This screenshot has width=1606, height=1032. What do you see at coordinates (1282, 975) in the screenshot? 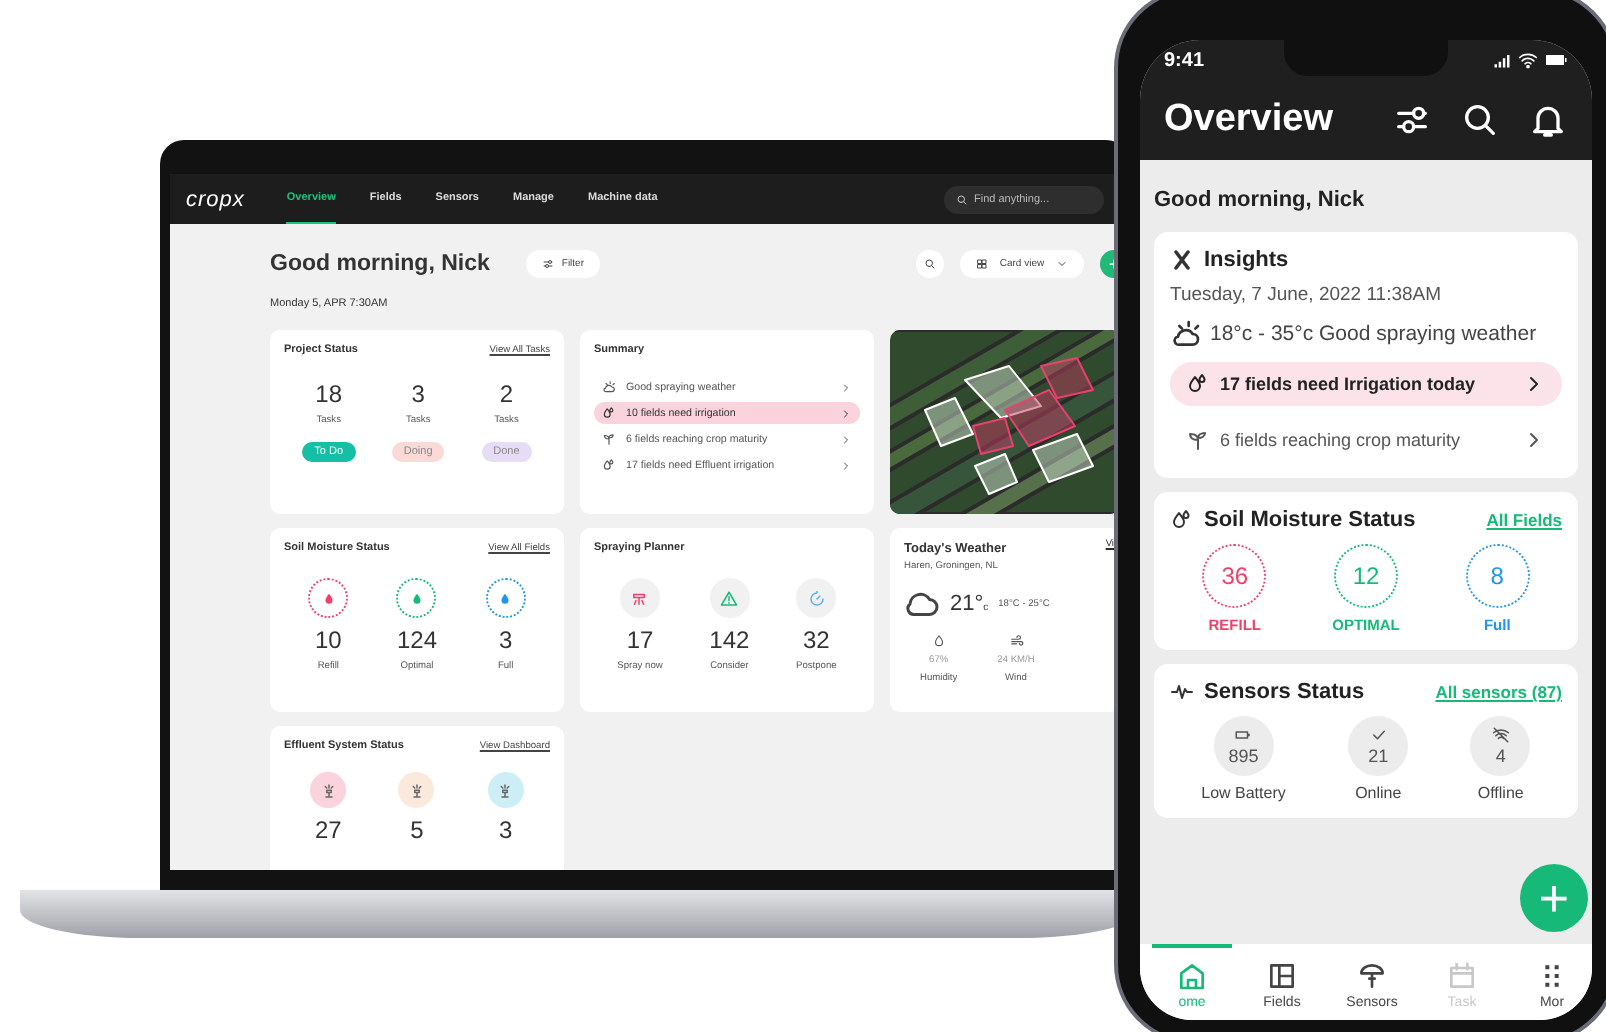
I see `fields-icon` at bounding box center [1282, 975].